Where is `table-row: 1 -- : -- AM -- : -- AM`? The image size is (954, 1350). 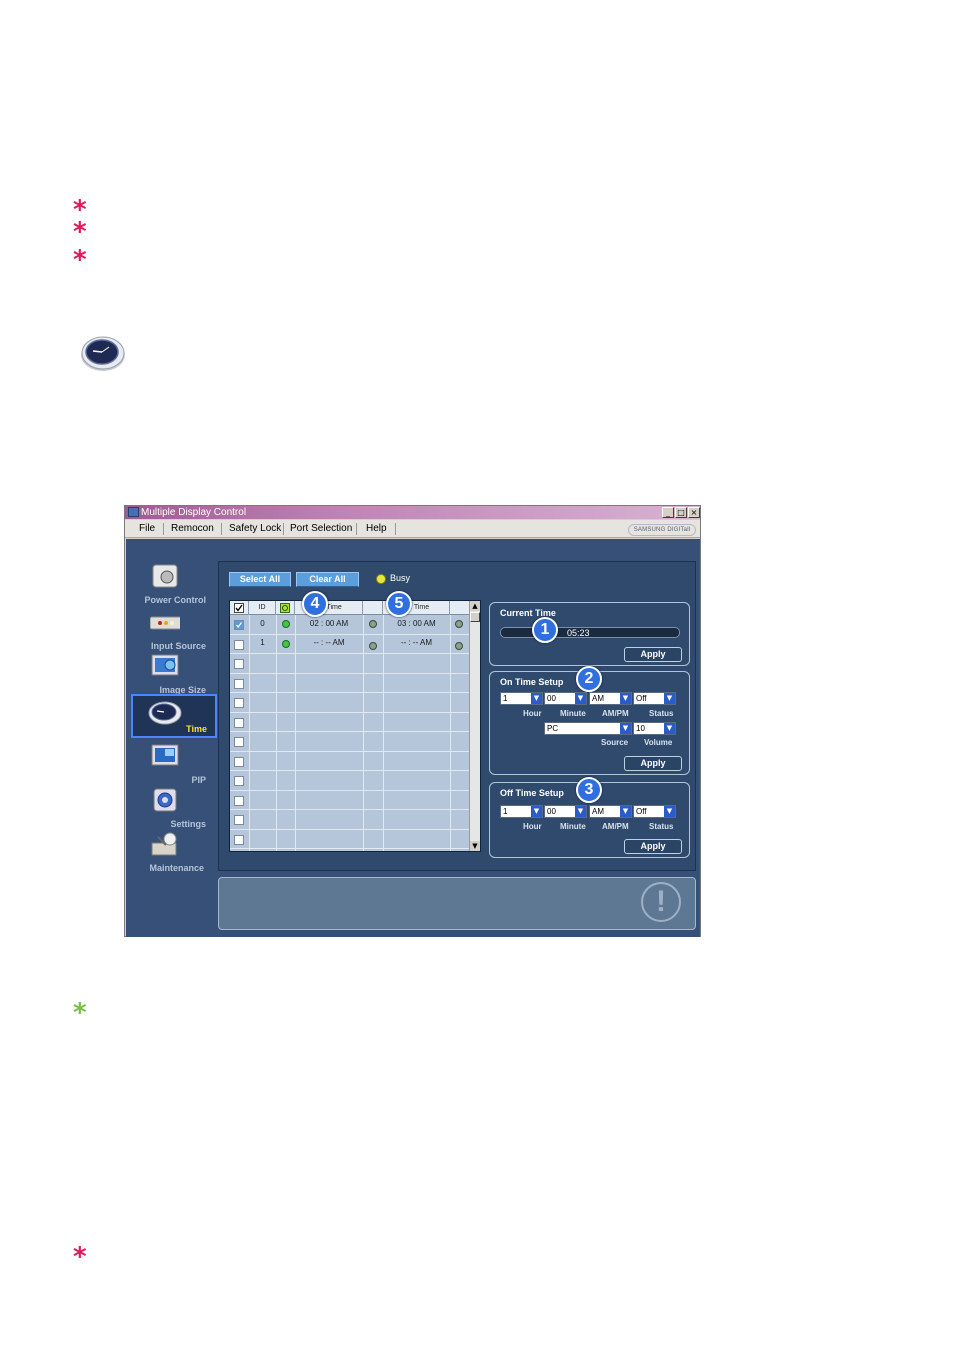
table-row: 1 -- : -- AM -- : -- AM is located at coordinates (350, 644).